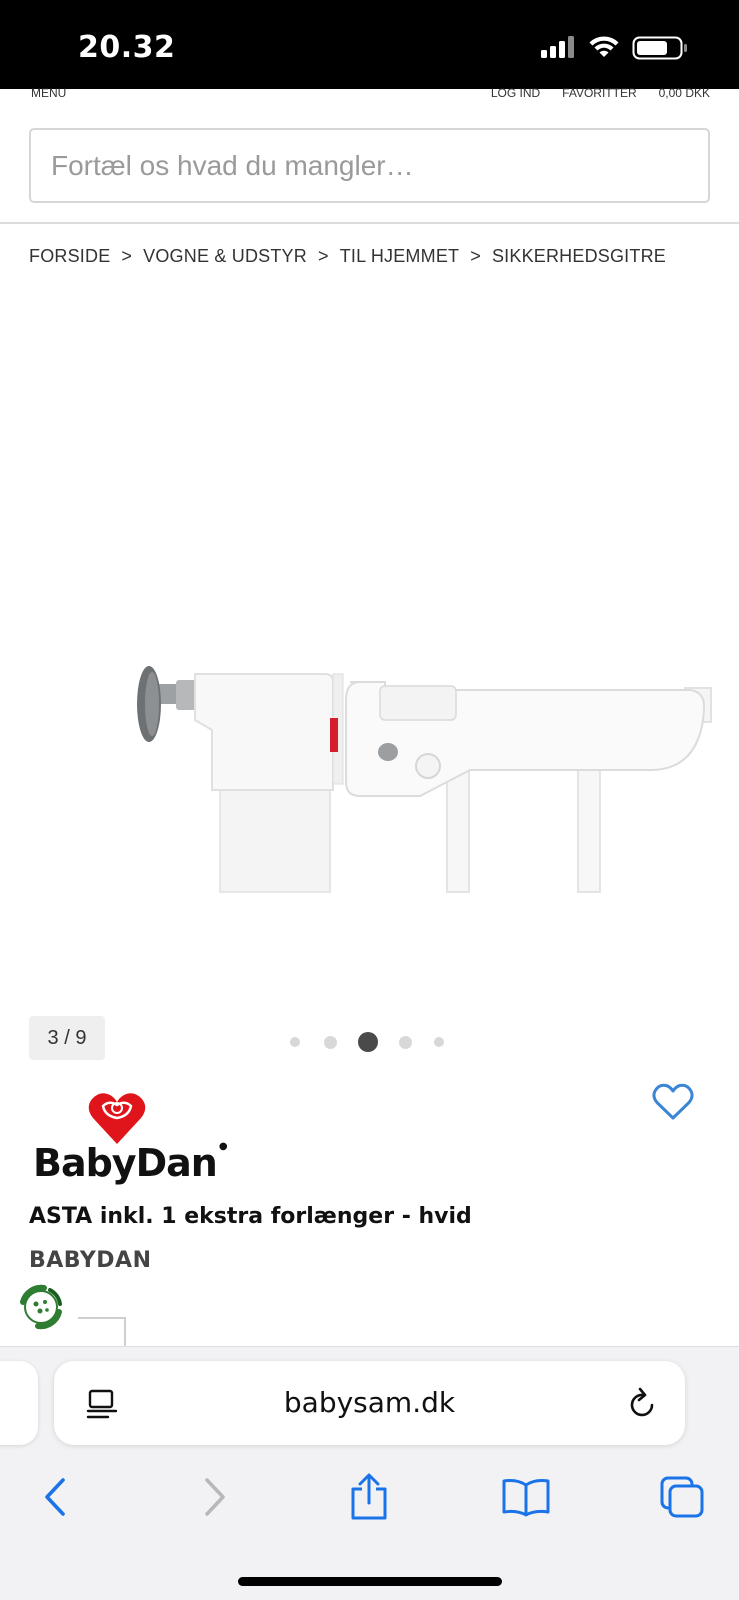  I want to click on thumbnail-peek, so click(102, 1332).